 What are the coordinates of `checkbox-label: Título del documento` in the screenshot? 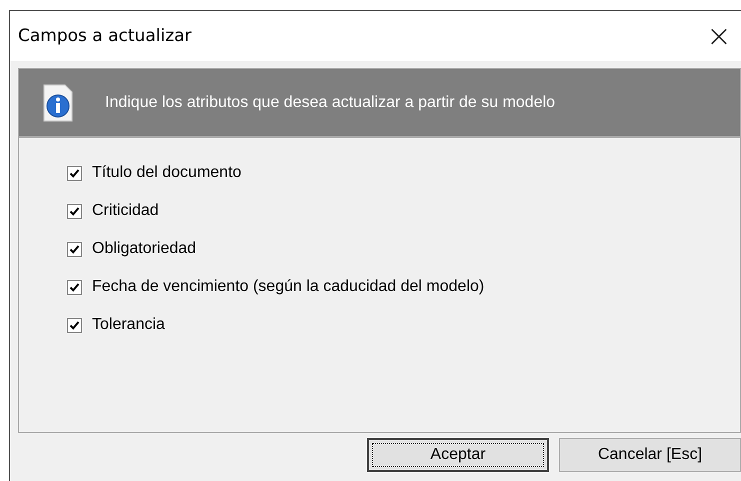 It's located at (167, 173).